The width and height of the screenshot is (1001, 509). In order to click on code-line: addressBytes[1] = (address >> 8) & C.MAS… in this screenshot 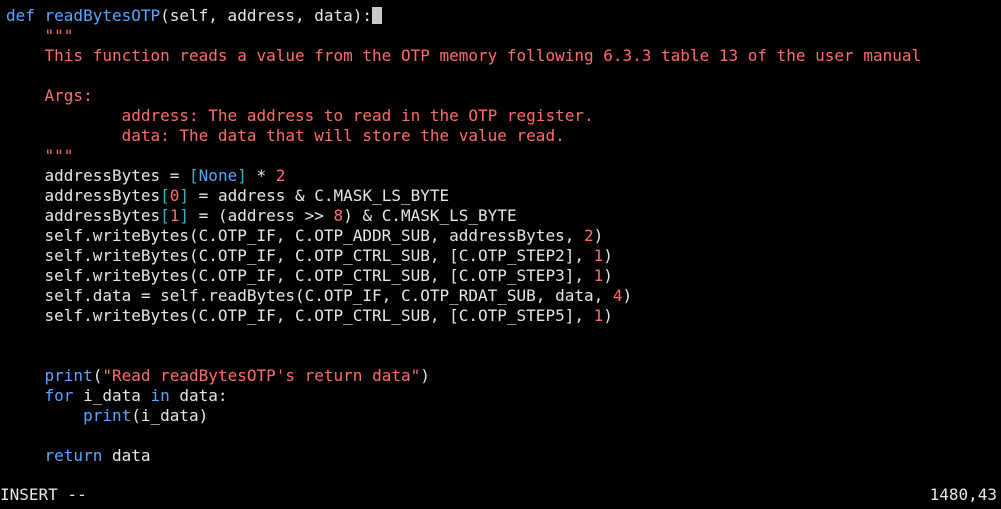, I will do `click(261, 216)`.